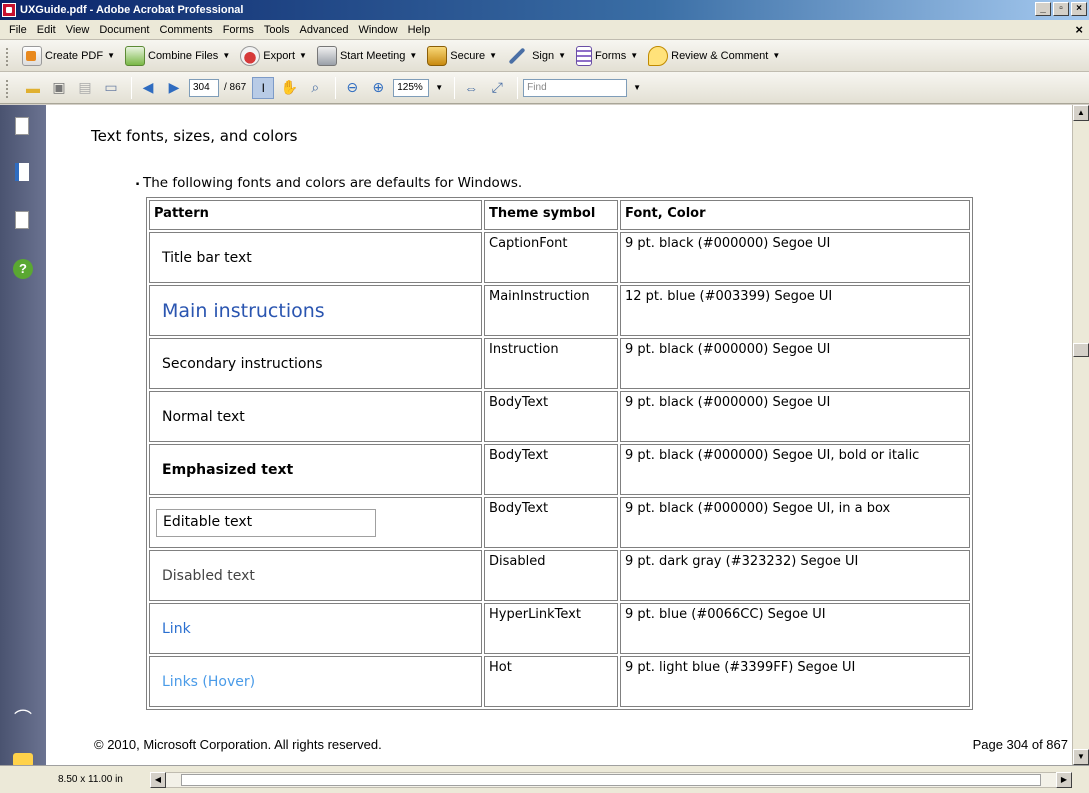 This screenshot has width=1089, height=793. I want to click on header-theme-symbol: Theme symbol, so click(551, 215).